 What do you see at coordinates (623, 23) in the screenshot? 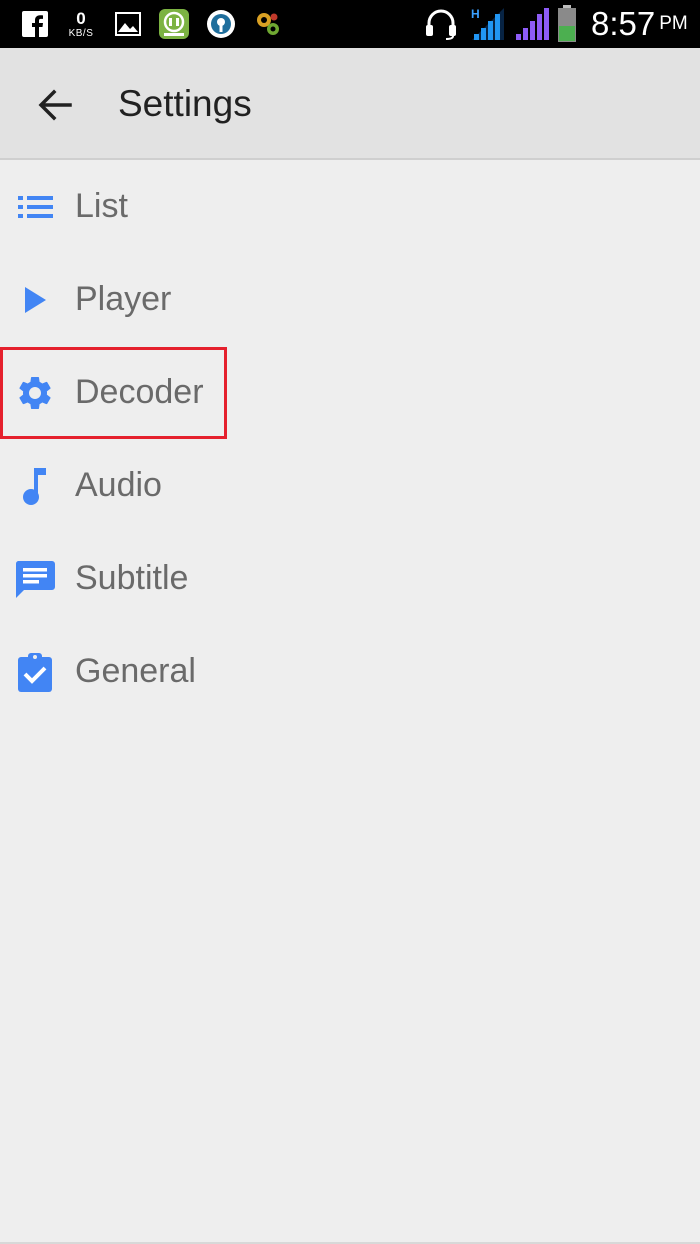
I see `clock-time: 8:57` at bounding box center [623, 23].